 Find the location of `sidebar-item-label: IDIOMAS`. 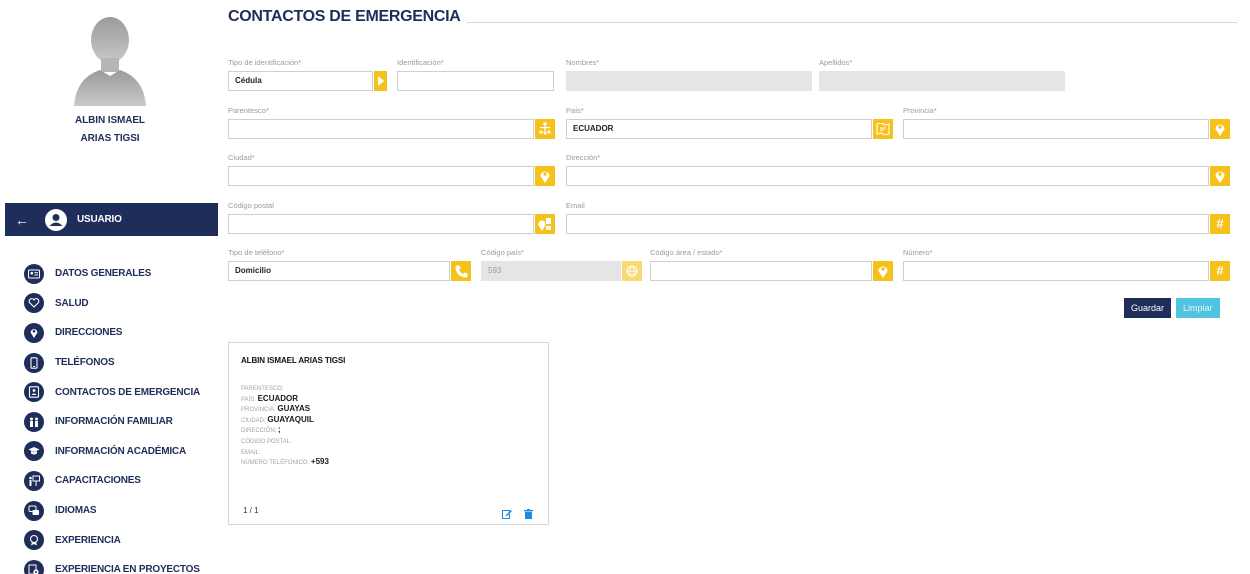

sidebar-item-label: IDIOMAS is located at coordinates (76, 511).